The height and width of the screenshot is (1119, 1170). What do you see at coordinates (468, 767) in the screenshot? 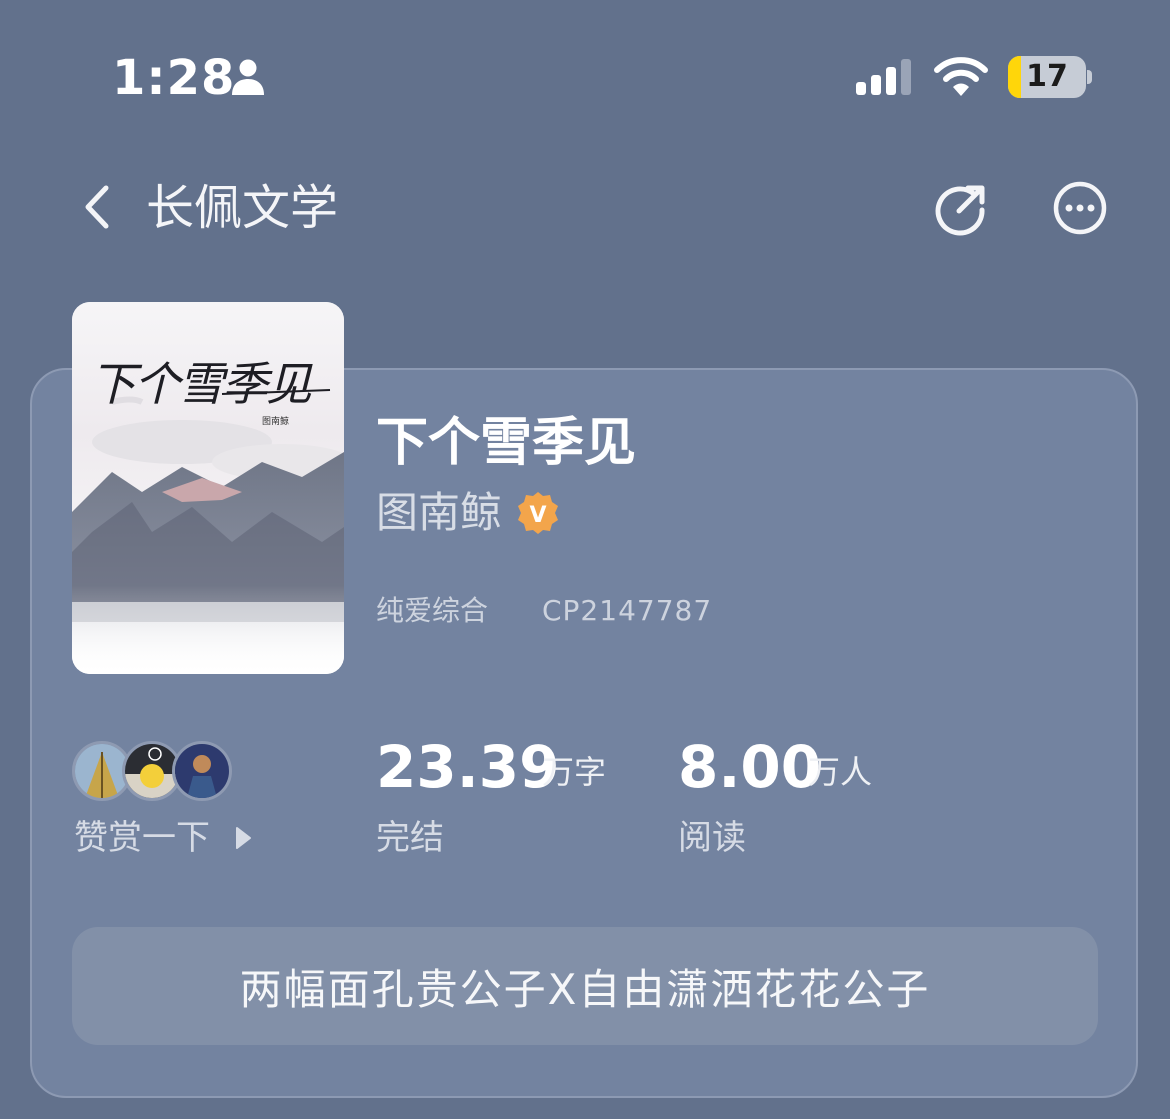
I see `word-count-value: 23.39` at bounding box center [468, 767].